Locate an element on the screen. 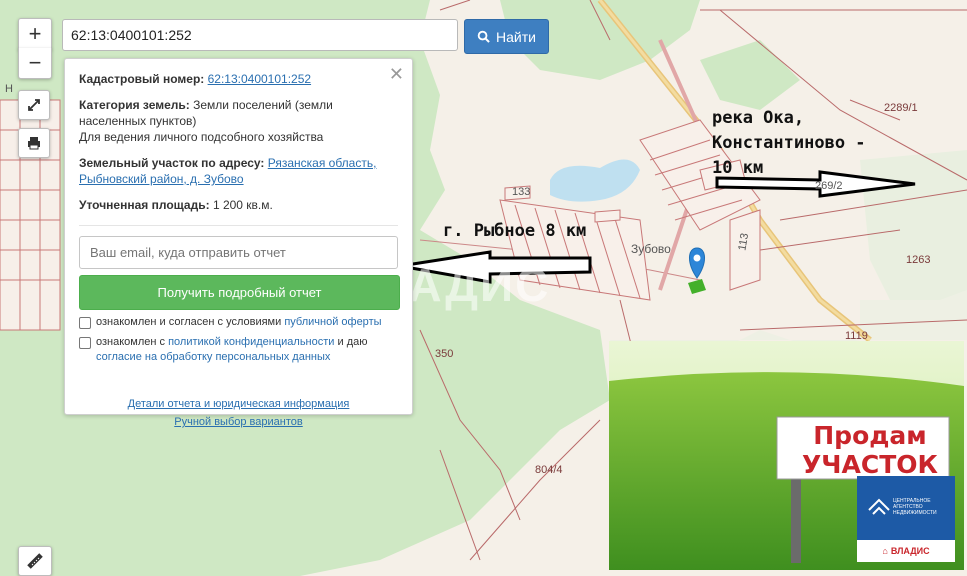 This screenshot has width=967, height=576. privacy-text: ознакомлен с is located at coordinates (131, 342).